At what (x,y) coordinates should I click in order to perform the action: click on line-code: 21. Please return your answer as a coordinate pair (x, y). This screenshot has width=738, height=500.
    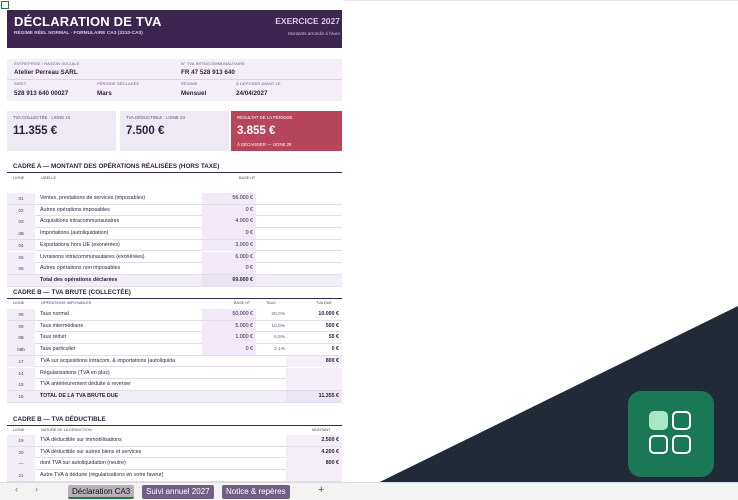
    Looking at the image, I should click on (21, 476).